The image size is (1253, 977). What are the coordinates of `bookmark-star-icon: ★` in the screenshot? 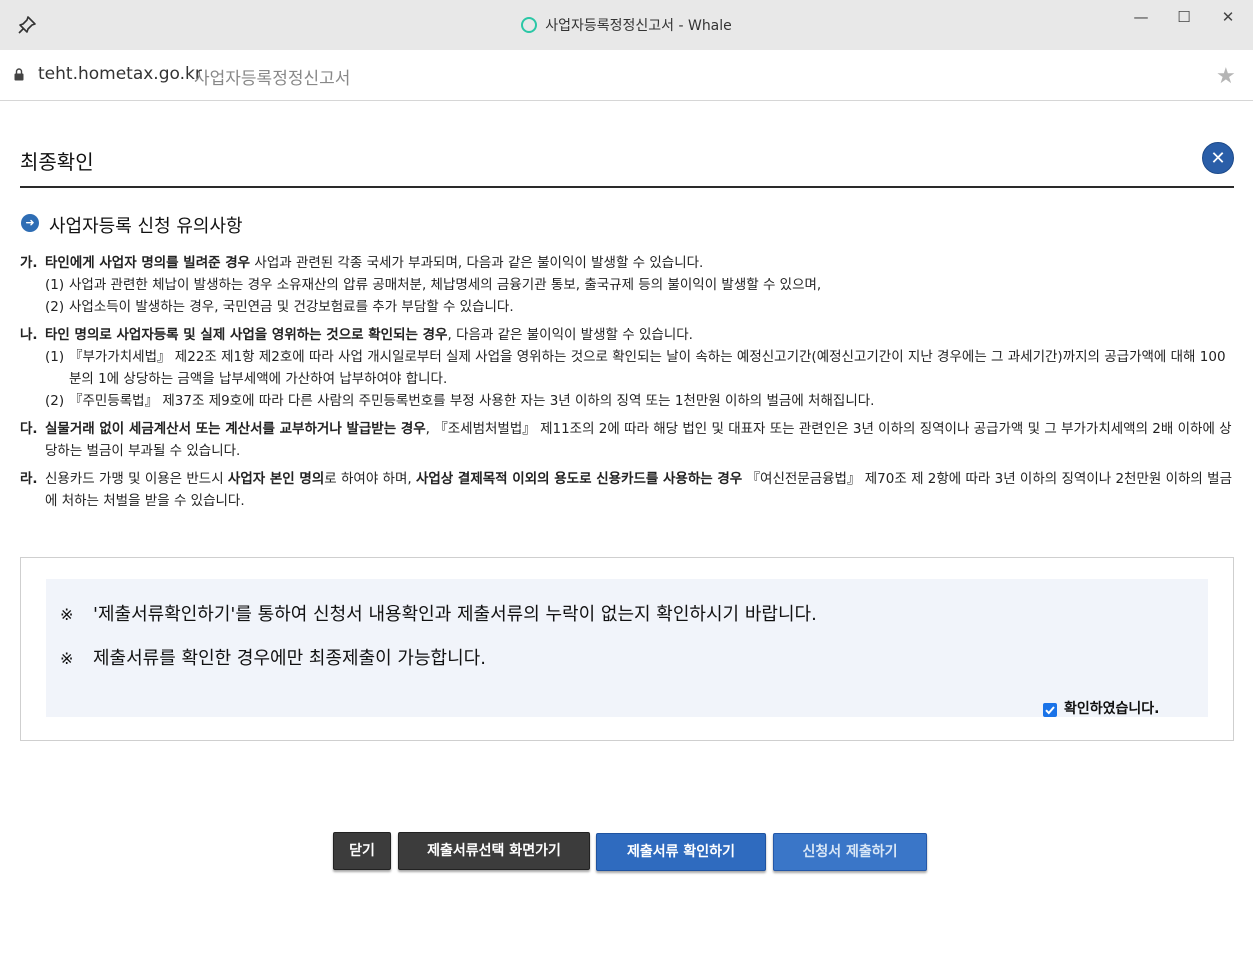 It's located at (1226, 76).